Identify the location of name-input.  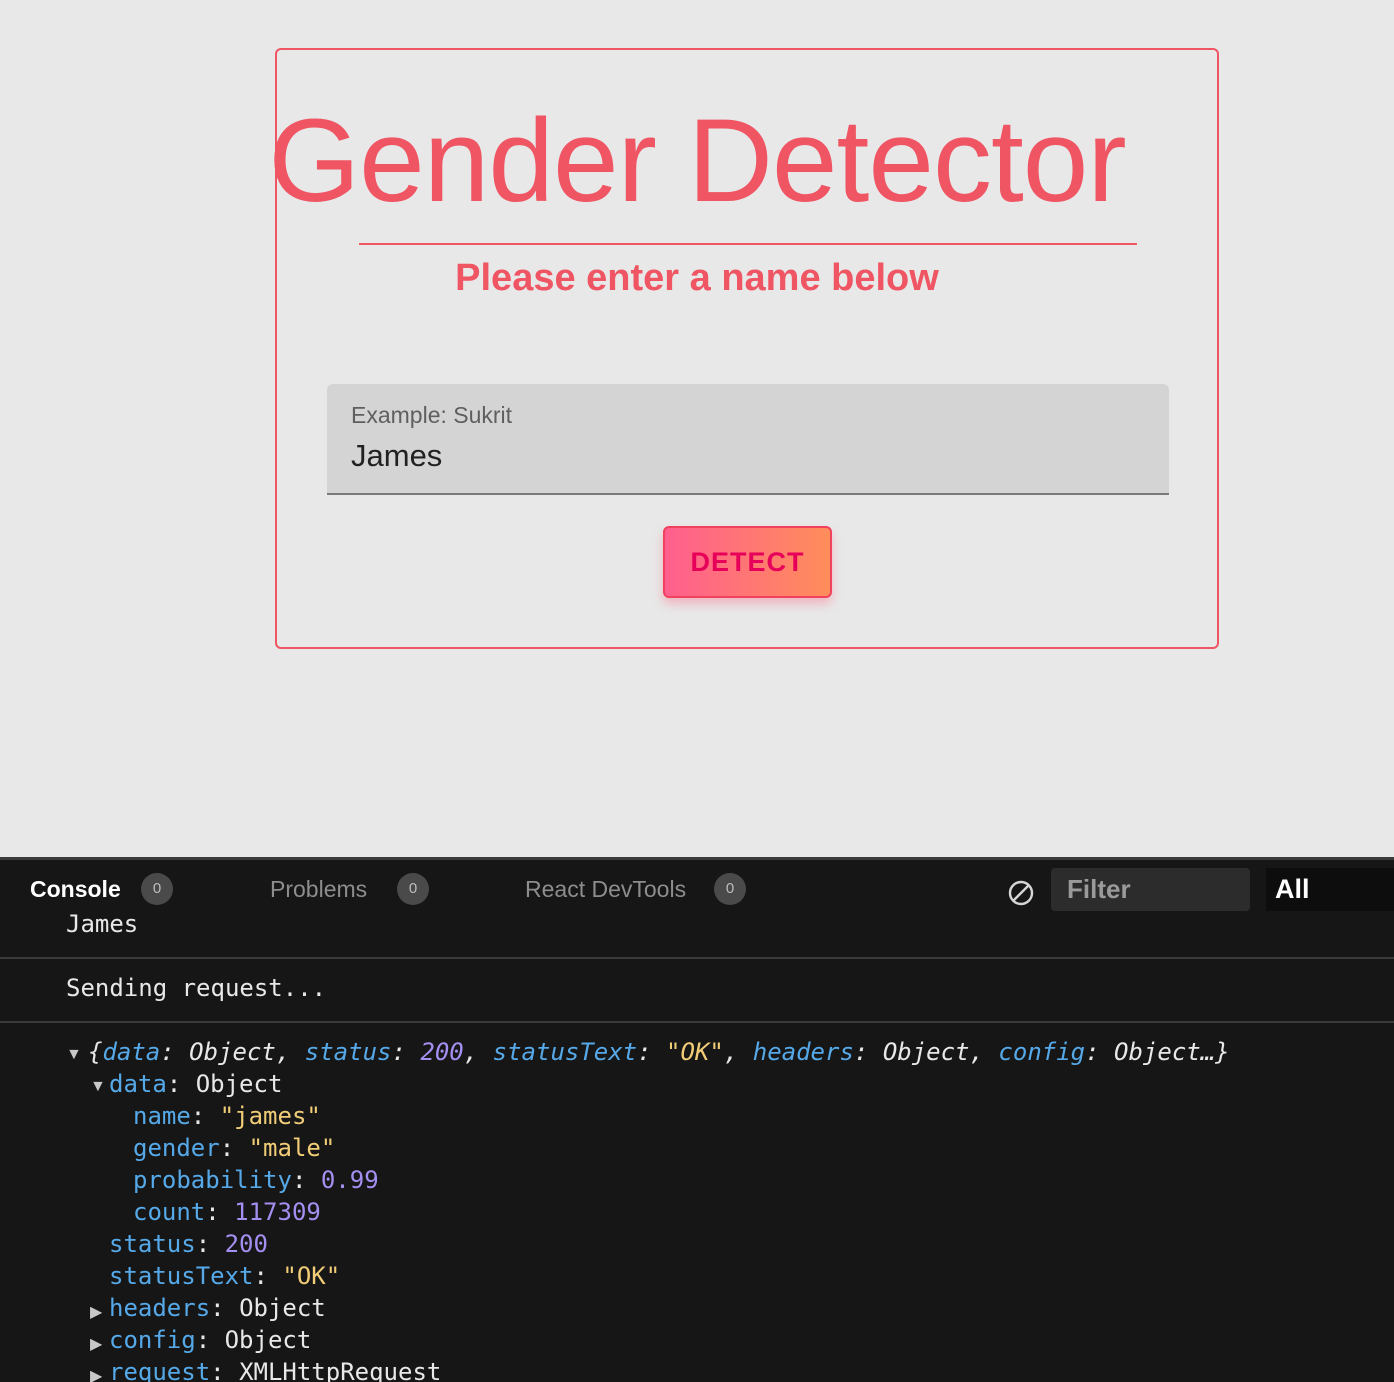
(746, 456).